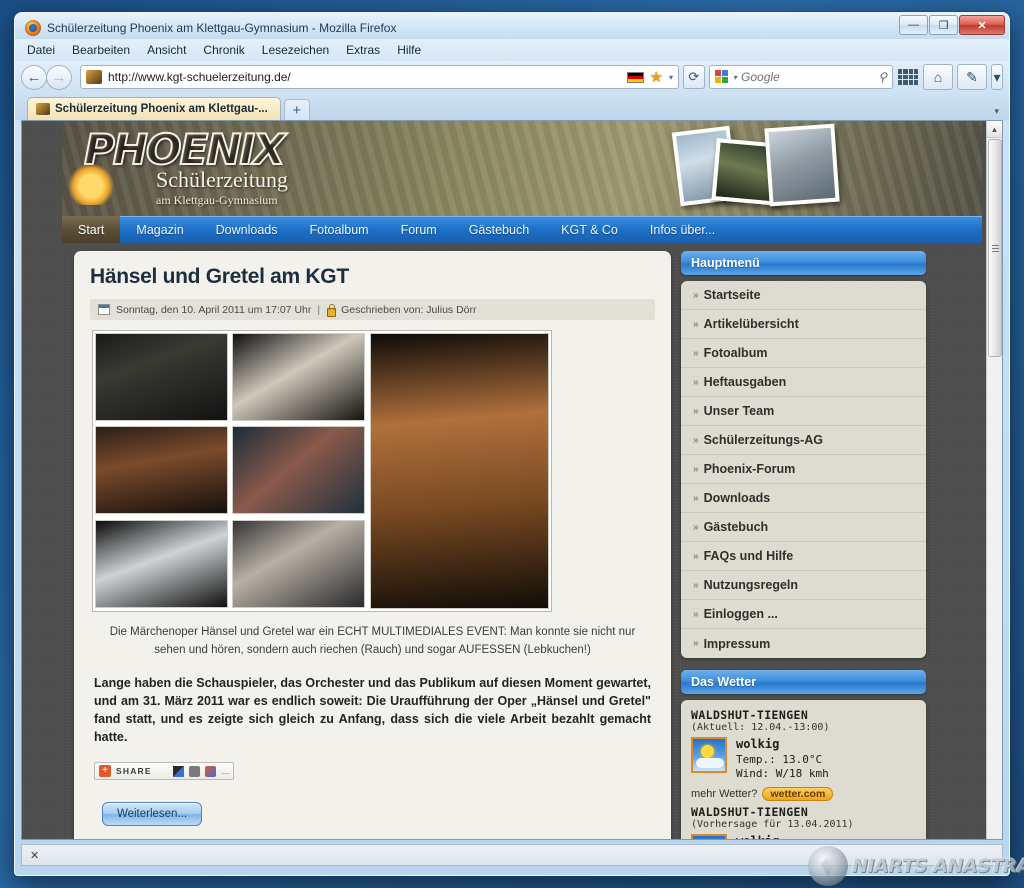 The height and width of the screenshot is (888, 1024). Describe the element at coordinates (982, 25) in the screenshot. I see `close-button: ✕` at that location.